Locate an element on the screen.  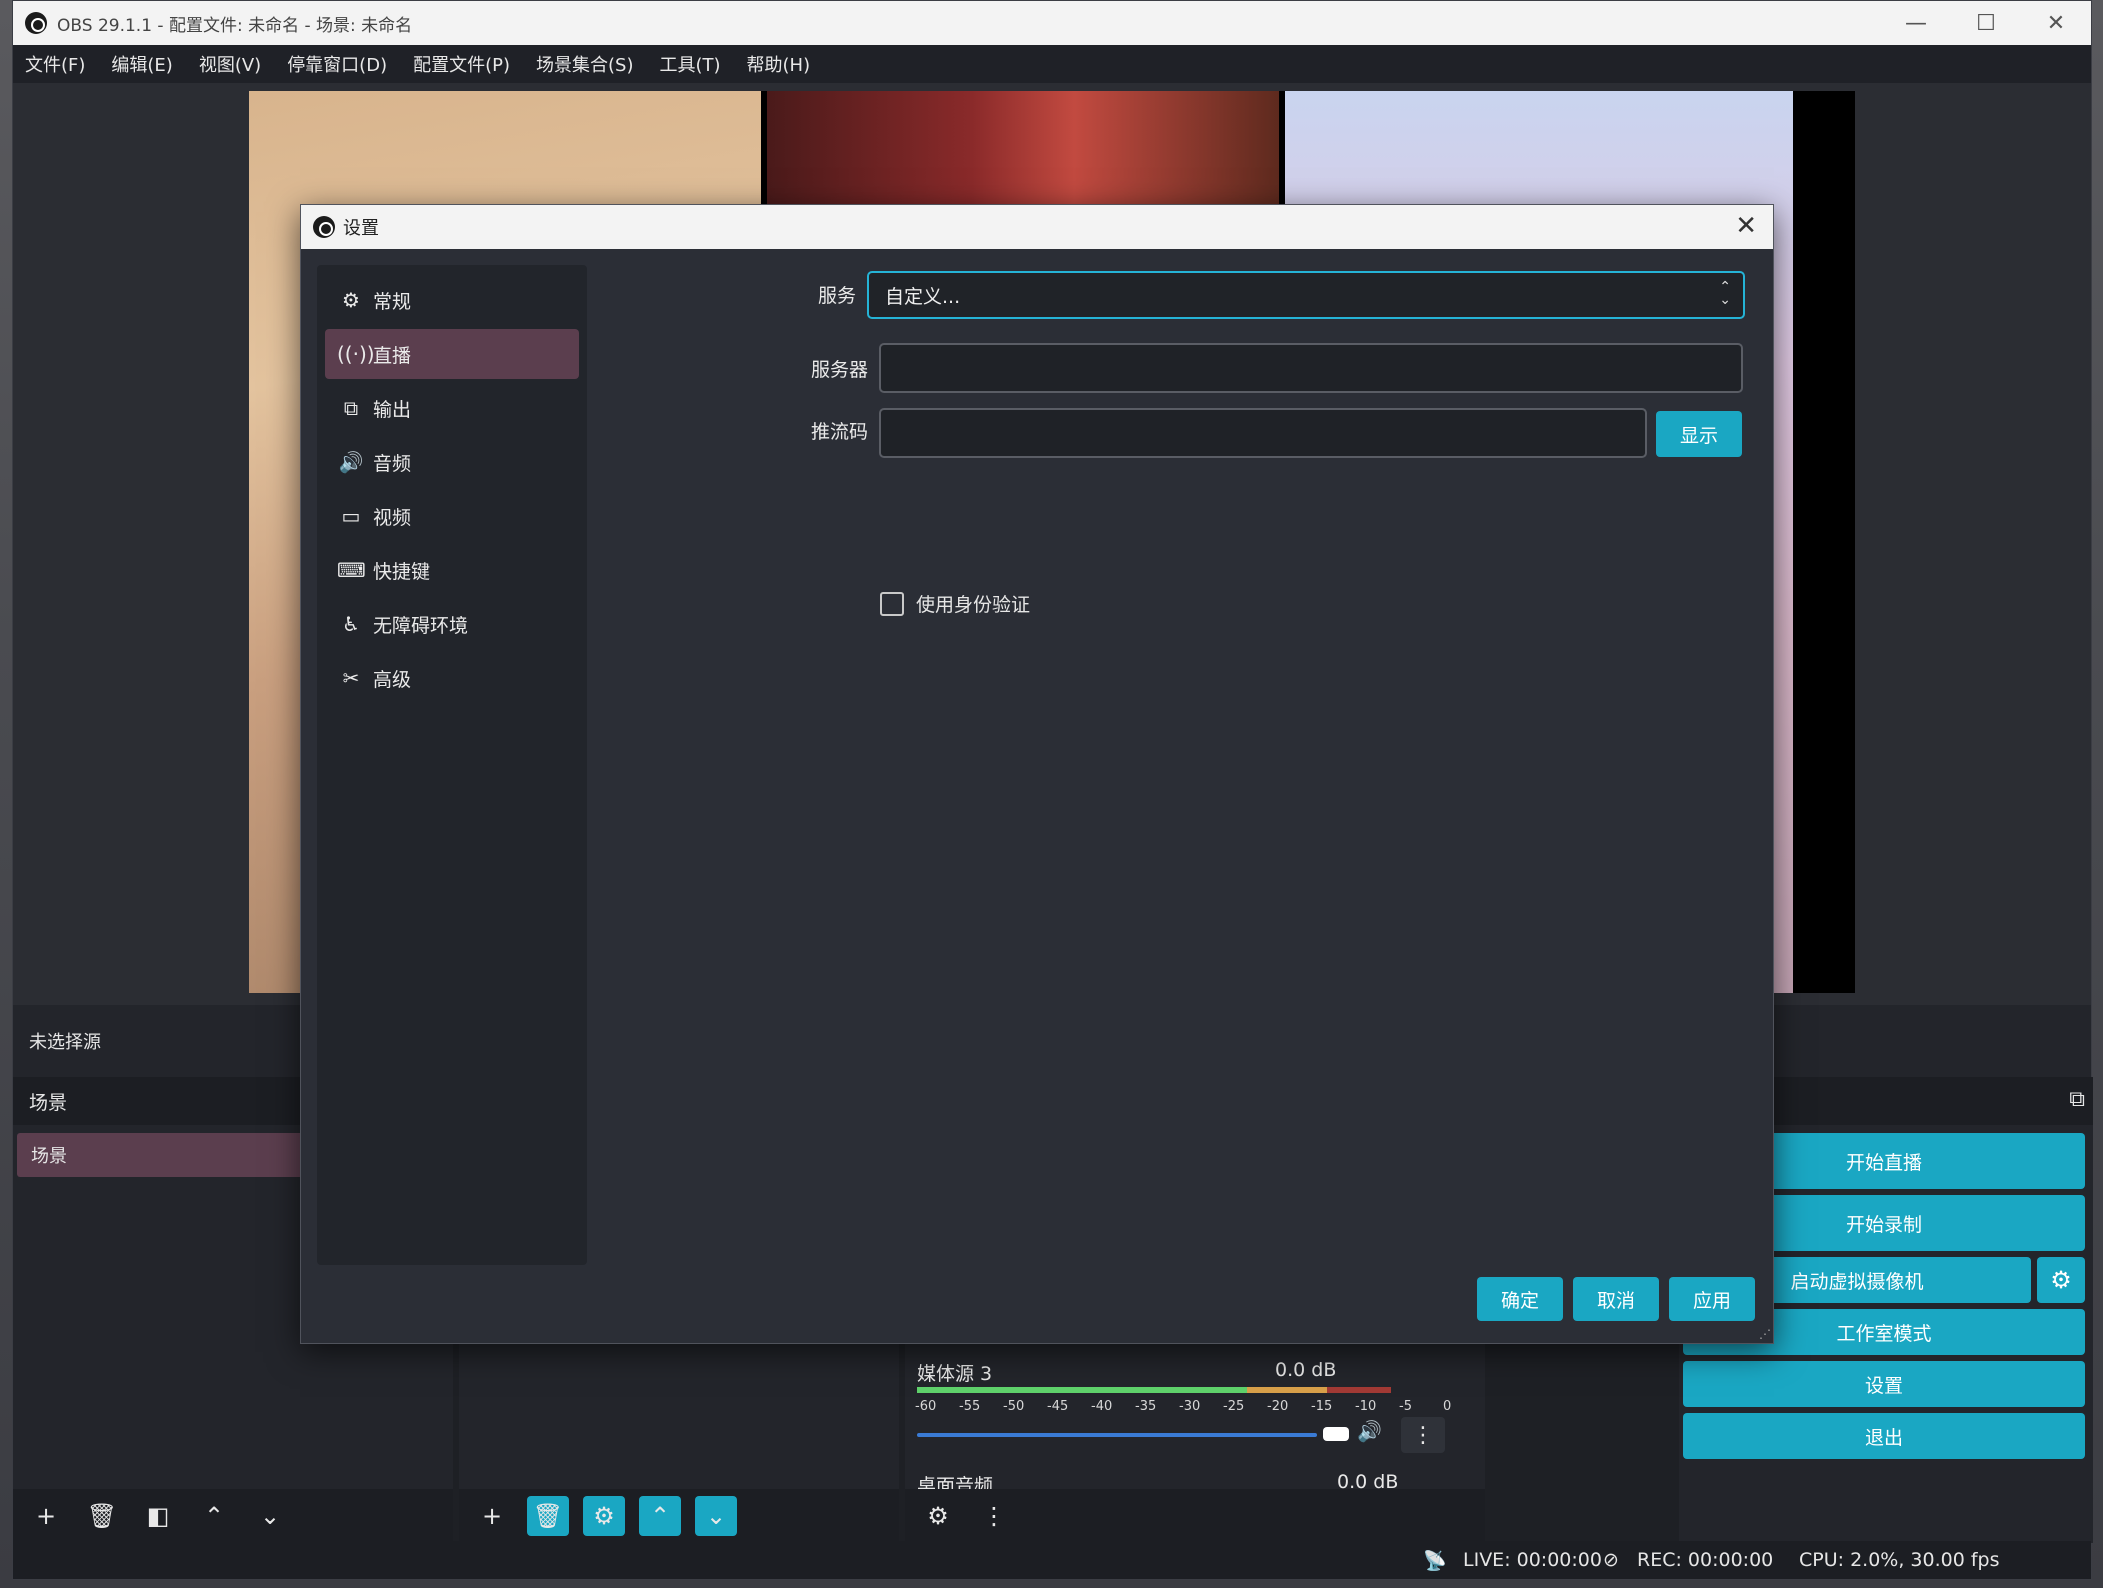
remove-scene-trash-icon: 🗑 is located at coordinates (102, 1516).